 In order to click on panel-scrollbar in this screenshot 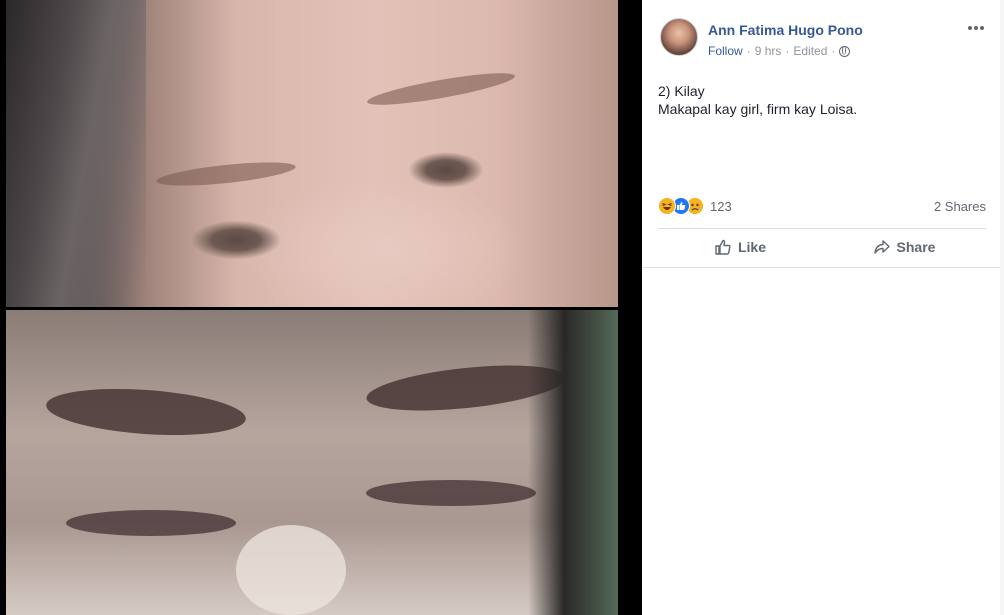, I will do `click(1002, 307)`.